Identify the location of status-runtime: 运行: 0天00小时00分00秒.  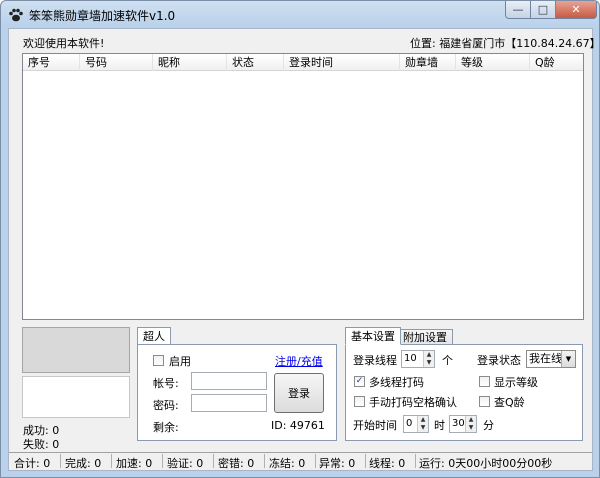
(486, 463).